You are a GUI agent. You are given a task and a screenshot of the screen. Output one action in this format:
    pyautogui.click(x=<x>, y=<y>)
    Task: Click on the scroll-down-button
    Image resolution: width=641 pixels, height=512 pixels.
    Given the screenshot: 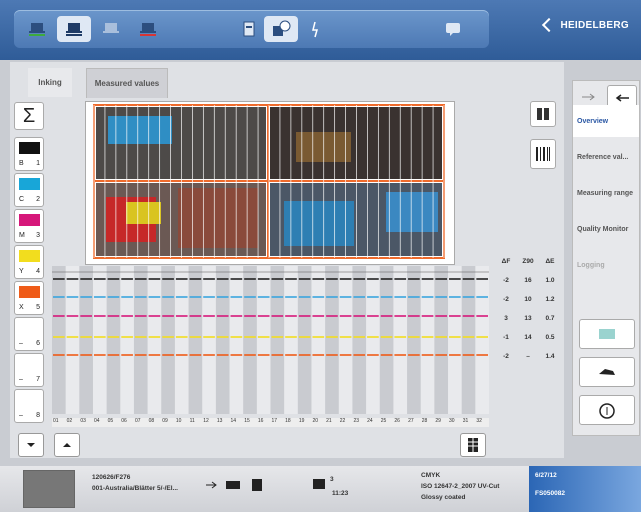 What is the action you would take?
    pyautogui.click(x=31, y=445)
    